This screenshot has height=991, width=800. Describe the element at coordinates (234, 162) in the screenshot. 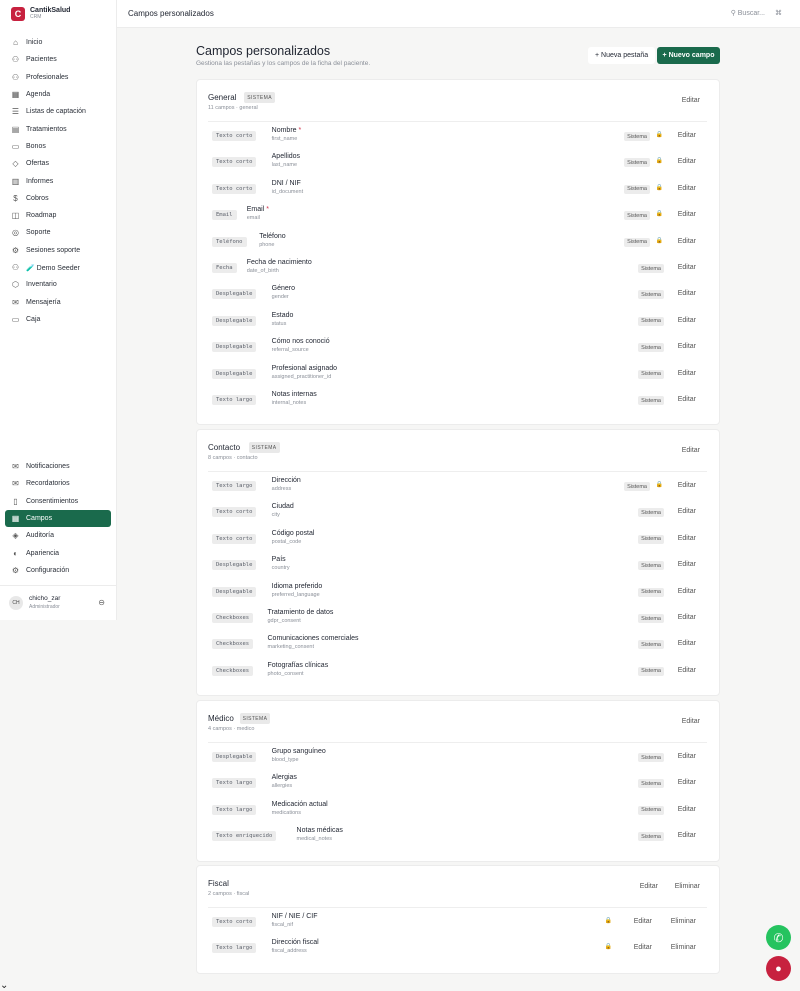

I see `field-type-badge: Texto corto` at that location.